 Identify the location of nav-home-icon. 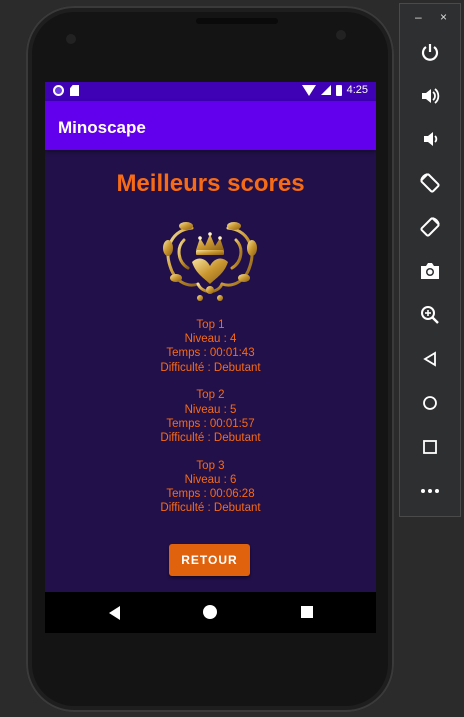
(210, 612).